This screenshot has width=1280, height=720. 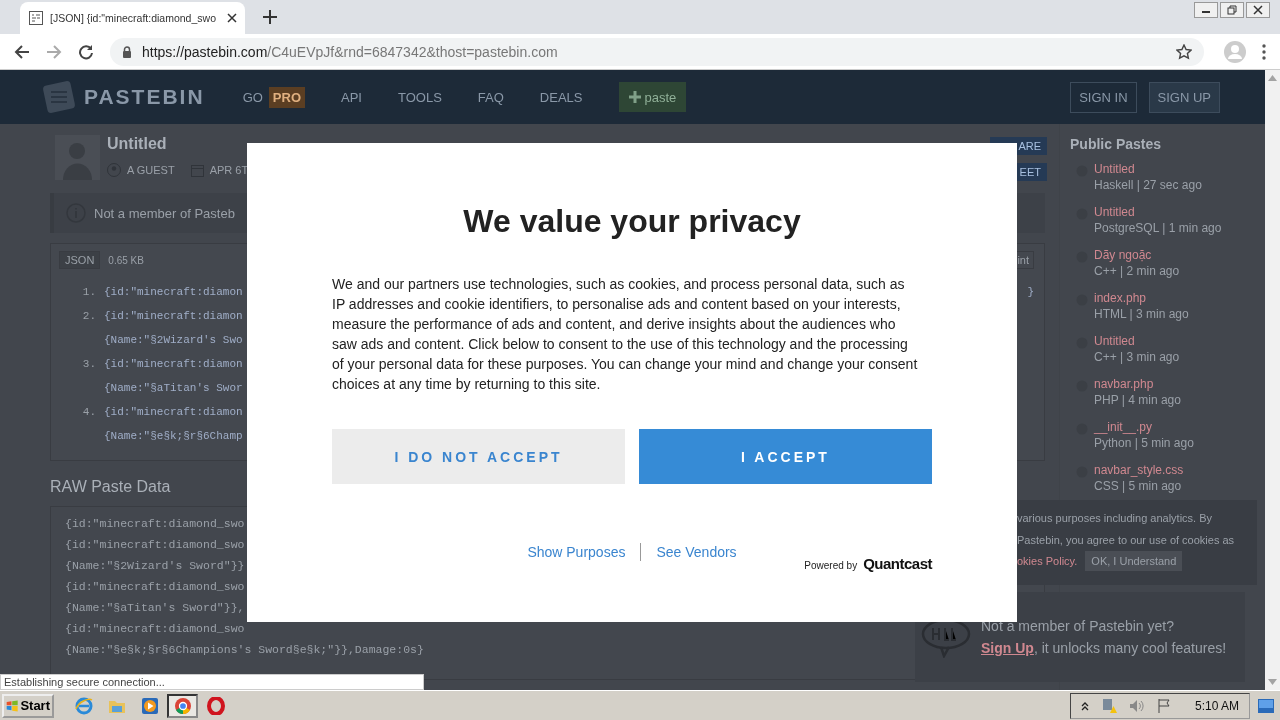 I want to click on paste-meta: C++ | 3 min ago, so click(x=1137, y=357).